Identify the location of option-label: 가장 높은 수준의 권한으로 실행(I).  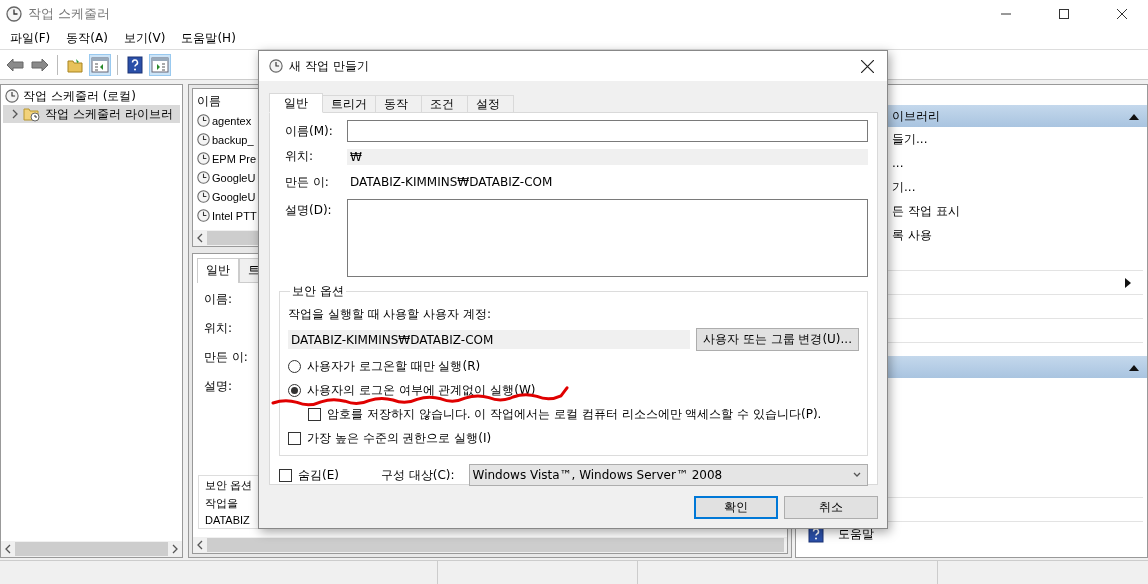
(399, 438).